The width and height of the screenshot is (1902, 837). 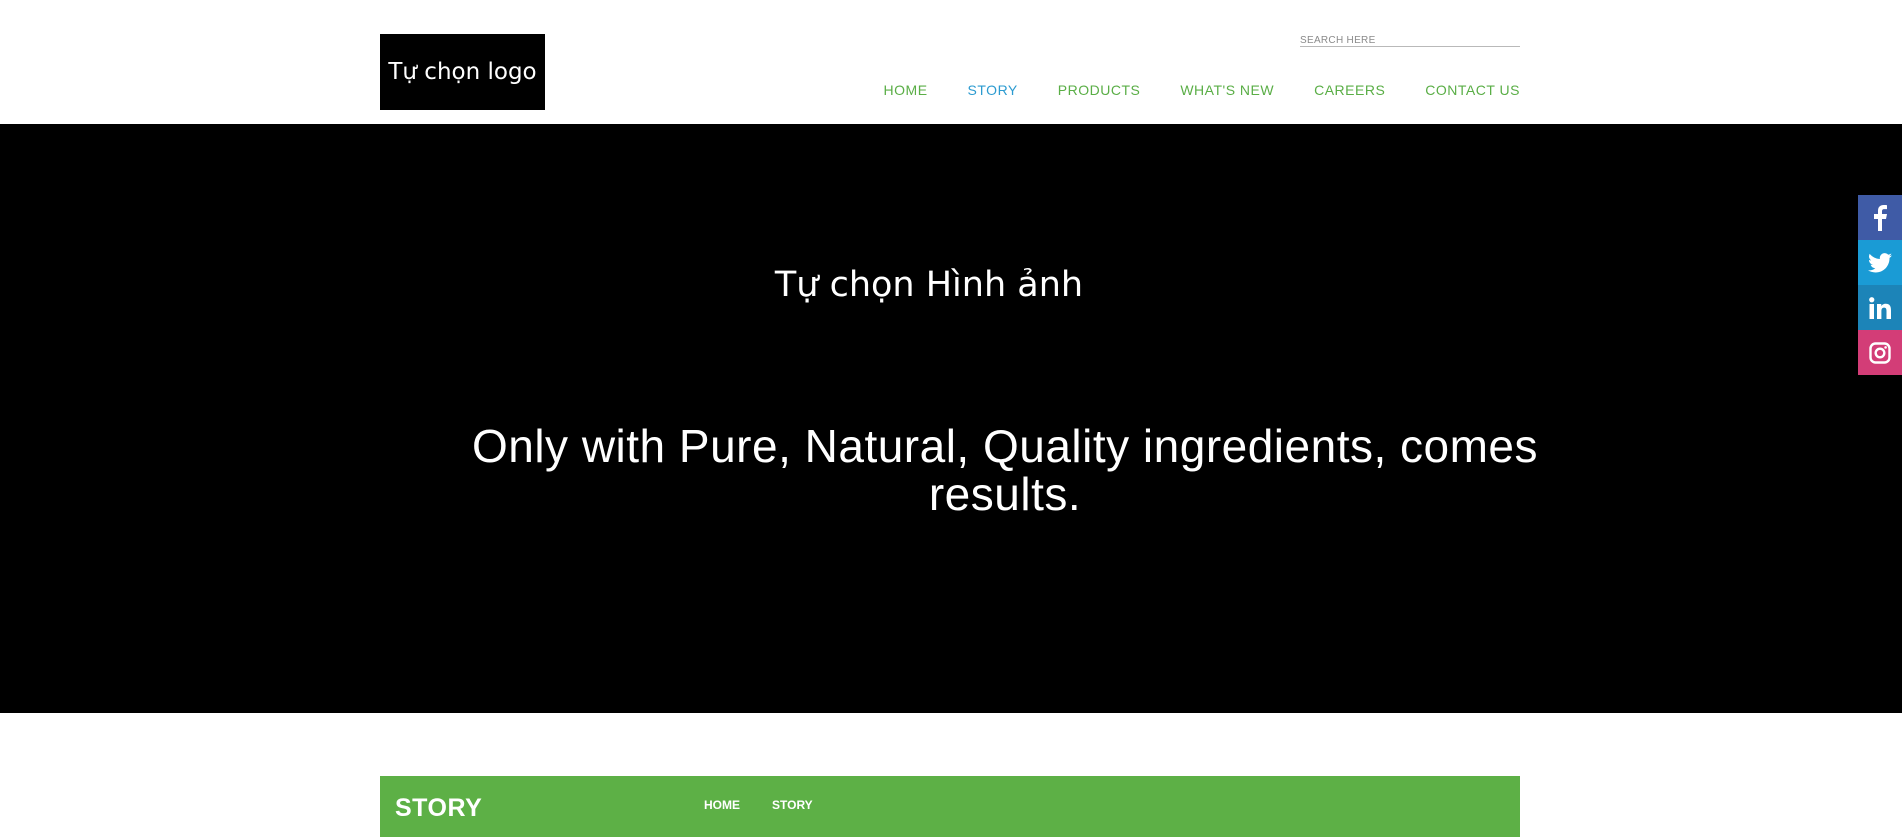 I want to click on nav-careers: CAREERS, so click(x=1349, y=90).